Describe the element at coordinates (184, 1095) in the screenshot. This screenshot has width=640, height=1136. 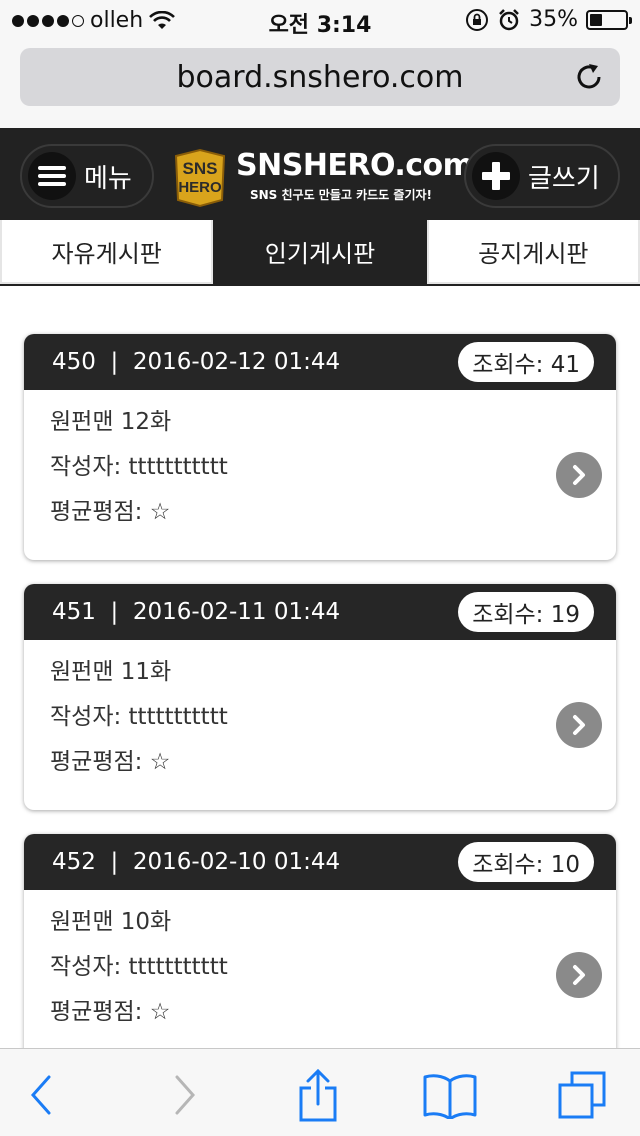
I see `forward-icon` at that location.